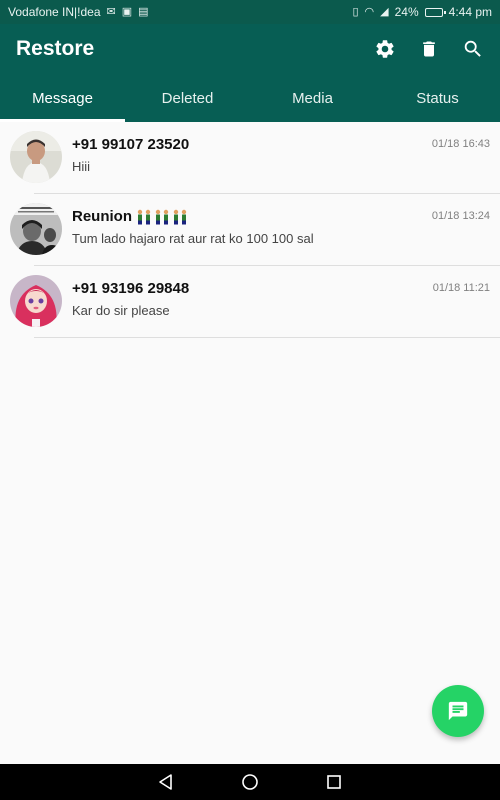 This screenshot has width=500, height=800. I want to click on signal-icon: ◢, so click(384, 11).